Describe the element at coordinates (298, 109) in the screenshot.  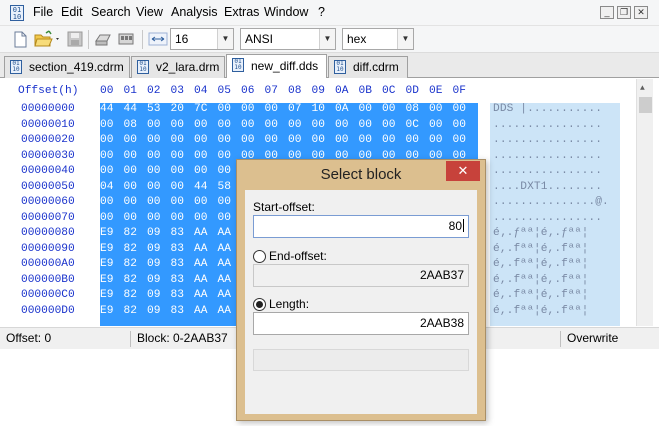
I see `hex-byte: 07` at that location.